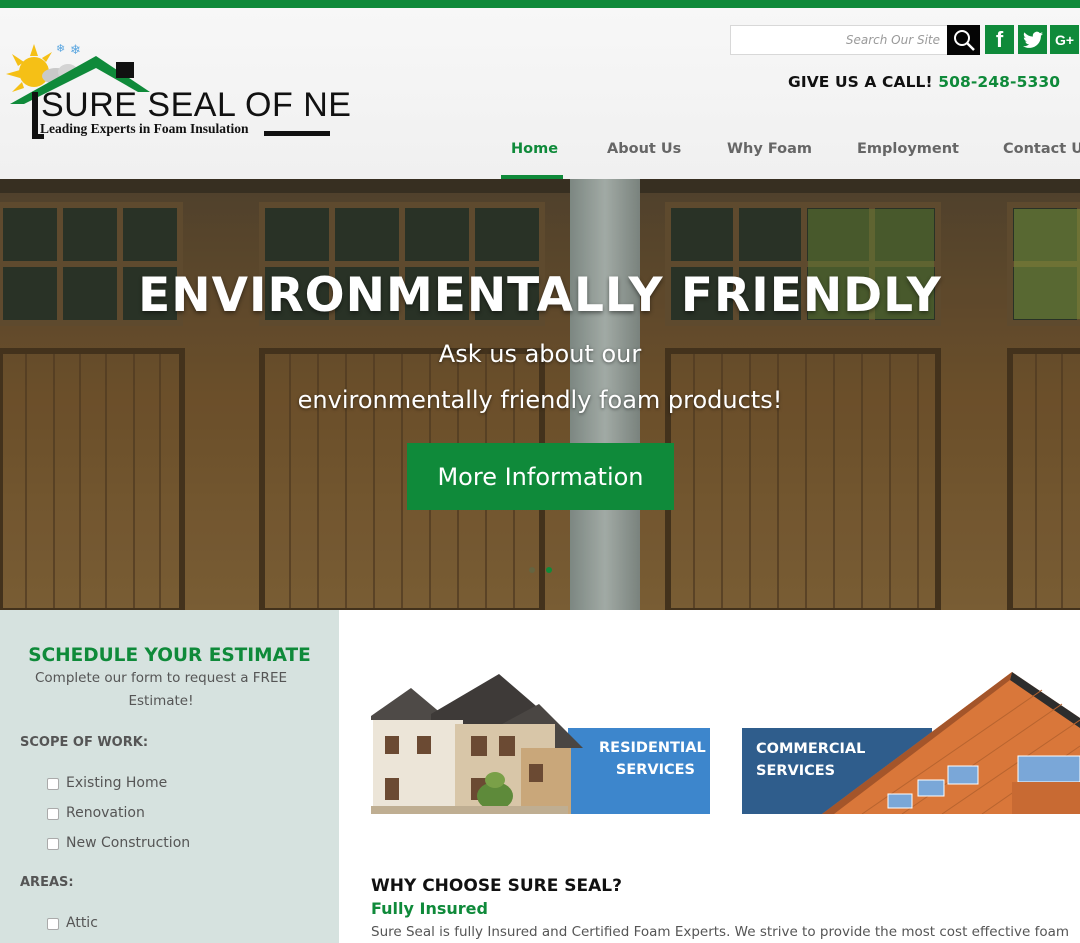  I want to click on search-box, so click(839, 40).